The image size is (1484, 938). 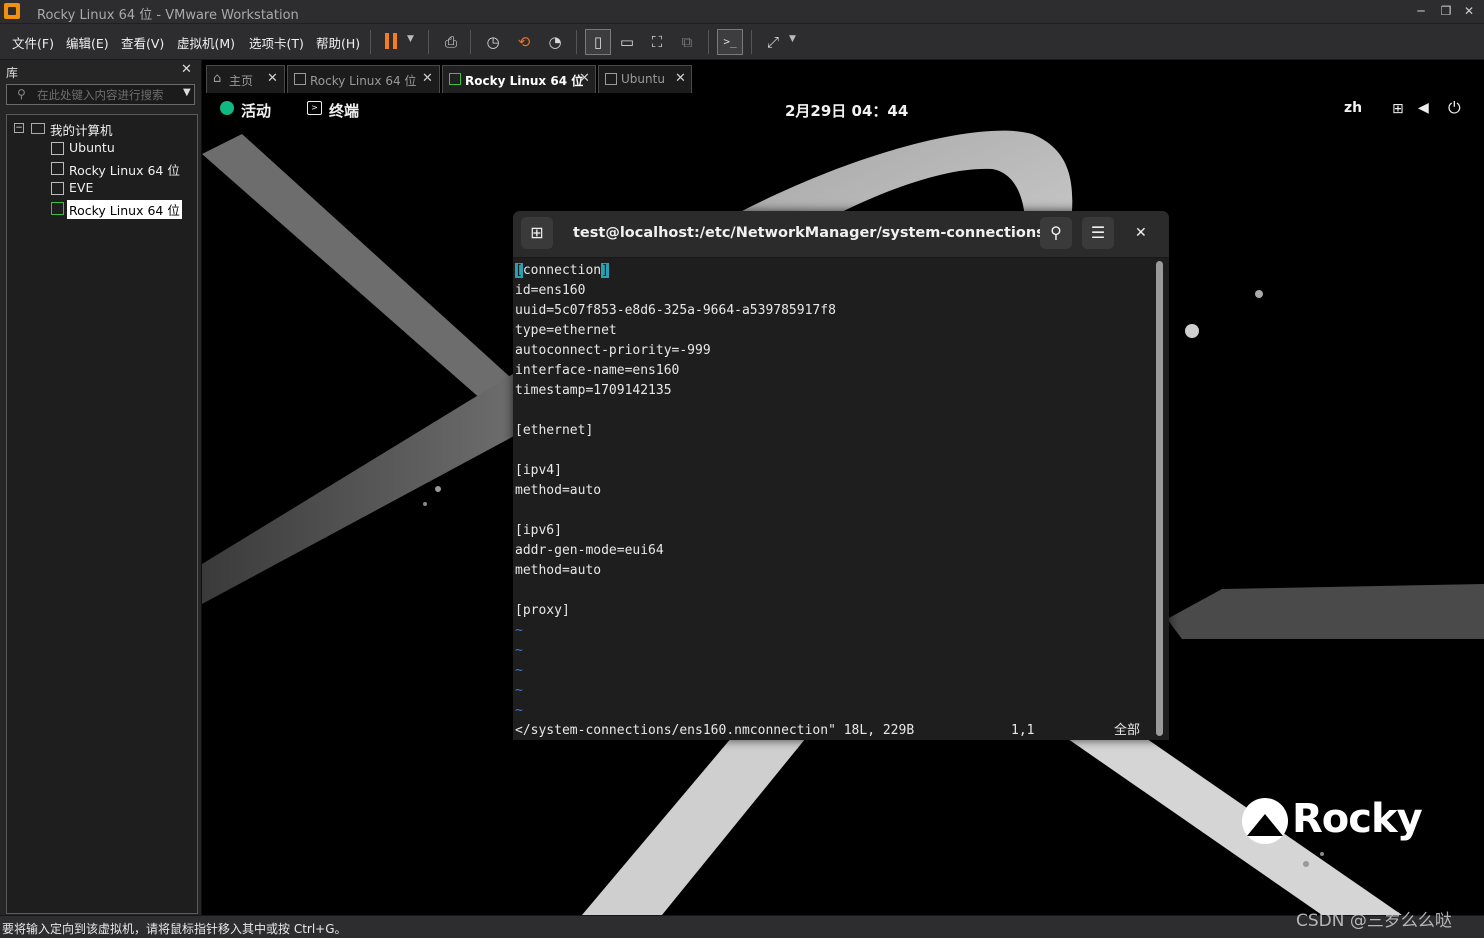 I want to click on app-menu: 终端, so click(x=344, y=110).